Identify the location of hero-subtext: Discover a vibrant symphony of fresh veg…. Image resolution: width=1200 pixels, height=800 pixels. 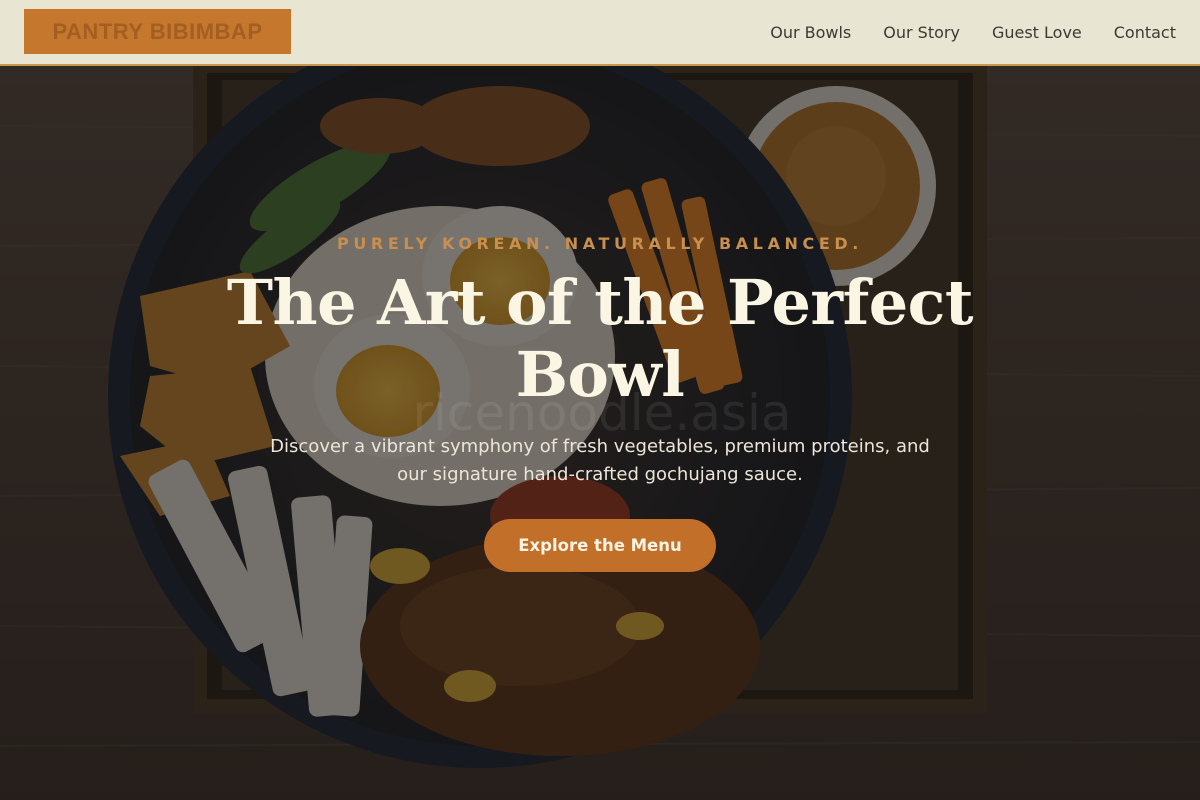
(600, 460).